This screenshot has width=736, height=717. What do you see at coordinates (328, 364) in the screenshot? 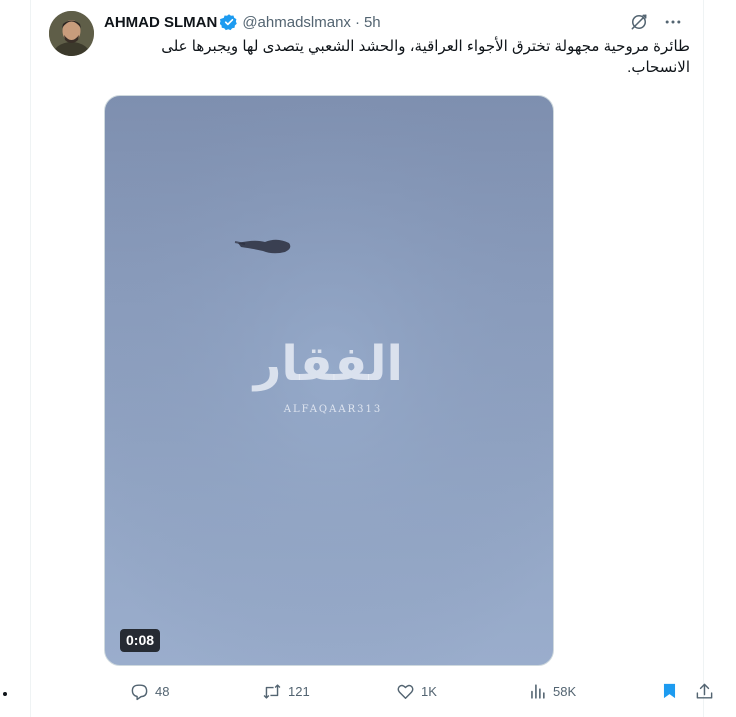
I see `watermark-arabic: الفقار` at bounding box center [328, 364].